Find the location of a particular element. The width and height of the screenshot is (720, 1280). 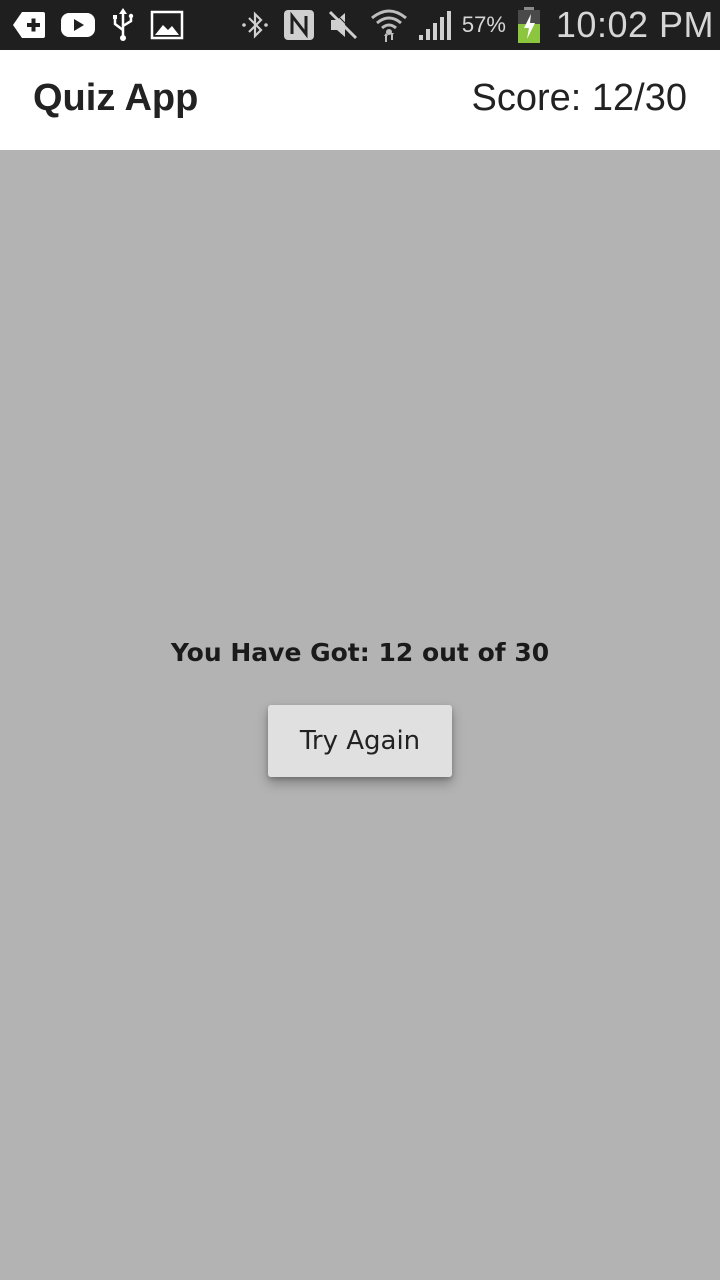

score-label: Score: 12/30 is located at coordinates (579, 98).